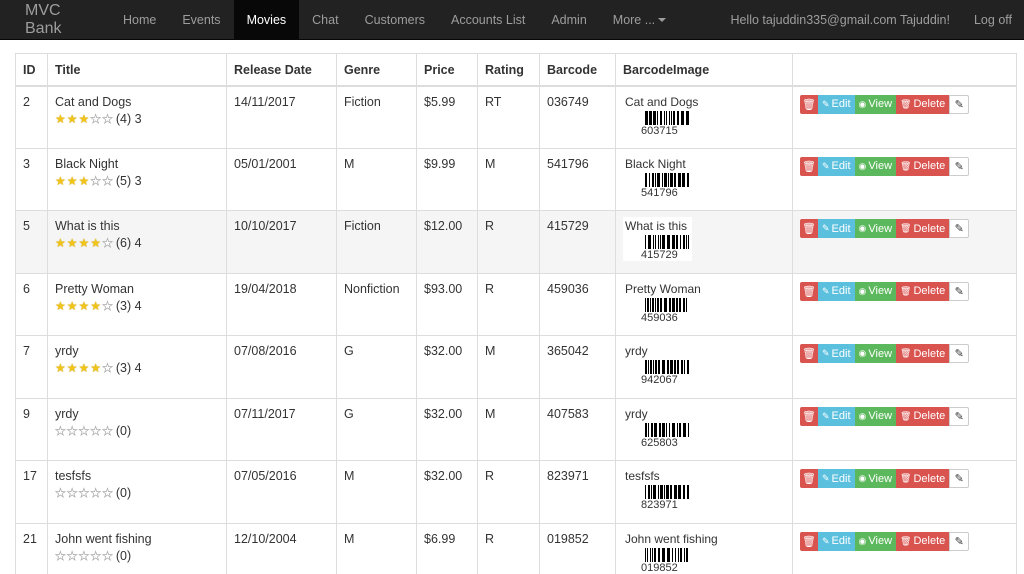  I want to click on nav-events: Events, so click(201, 19).